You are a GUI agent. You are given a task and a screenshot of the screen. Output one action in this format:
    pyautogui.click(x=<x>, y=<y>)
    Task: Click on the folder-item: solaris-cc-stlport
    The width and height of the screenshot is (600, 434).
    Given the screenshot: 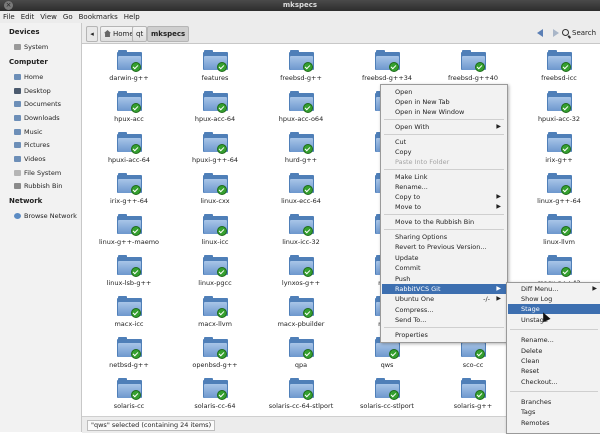 What is the action you would take?
    pyautogui.click(x=387, y=394)
    